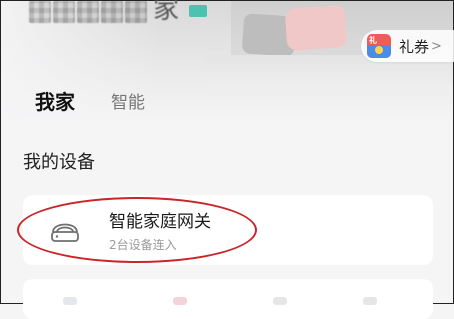 The image size is (454, 319). What do you see at coordinates (414, 46) in the screenshot?
I see `coupon-label: 礼券` at bounding box center [414, 46].